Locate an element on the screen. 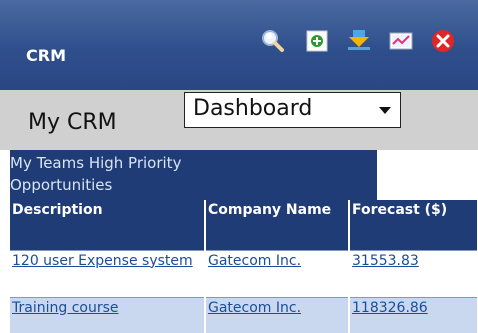  search-icon is located at coordinates (273, 41).